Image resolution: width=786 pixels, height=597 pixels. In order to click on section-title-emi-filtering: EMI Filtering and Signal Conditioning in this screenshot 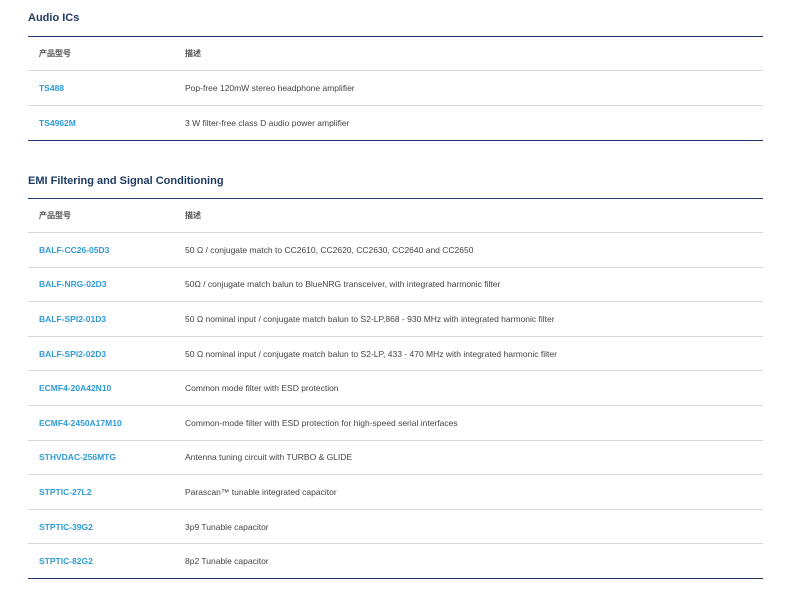, I will do `click(126, 181)`.